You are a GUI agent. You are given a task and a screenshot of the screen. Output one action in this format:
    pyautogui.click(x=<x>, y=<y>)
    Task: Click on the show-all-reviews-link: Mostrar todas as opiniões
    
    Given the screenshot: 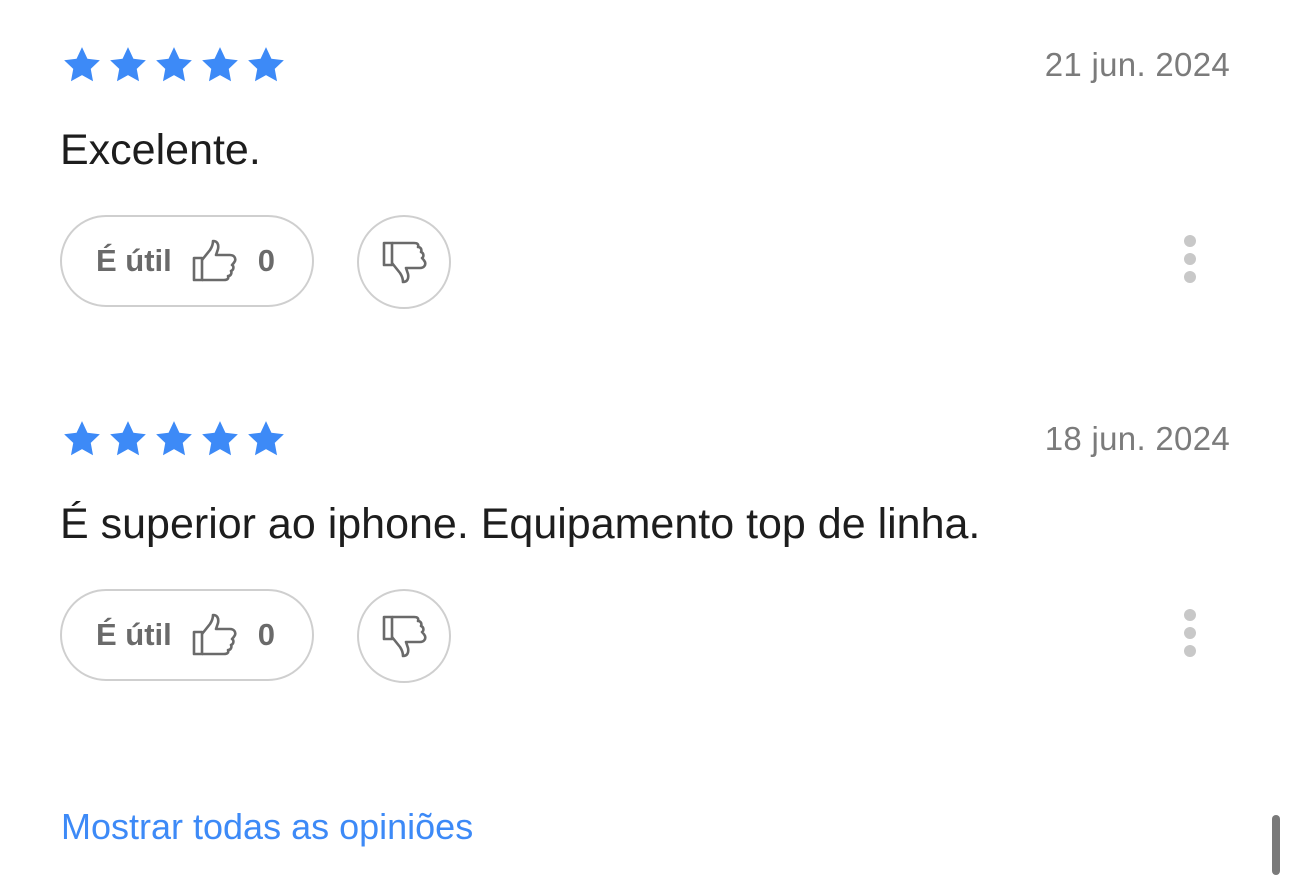 What is the action you would take?
    pyautogui.click(x=267, y=827)
    